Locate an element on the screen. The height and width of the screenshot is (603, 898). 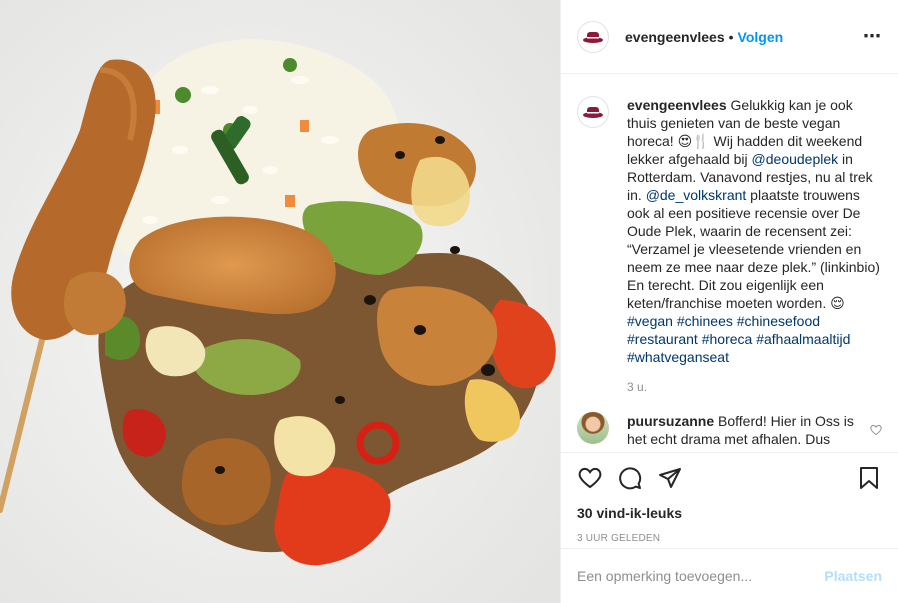
profile-avatar is located at coordinates (593, 36).